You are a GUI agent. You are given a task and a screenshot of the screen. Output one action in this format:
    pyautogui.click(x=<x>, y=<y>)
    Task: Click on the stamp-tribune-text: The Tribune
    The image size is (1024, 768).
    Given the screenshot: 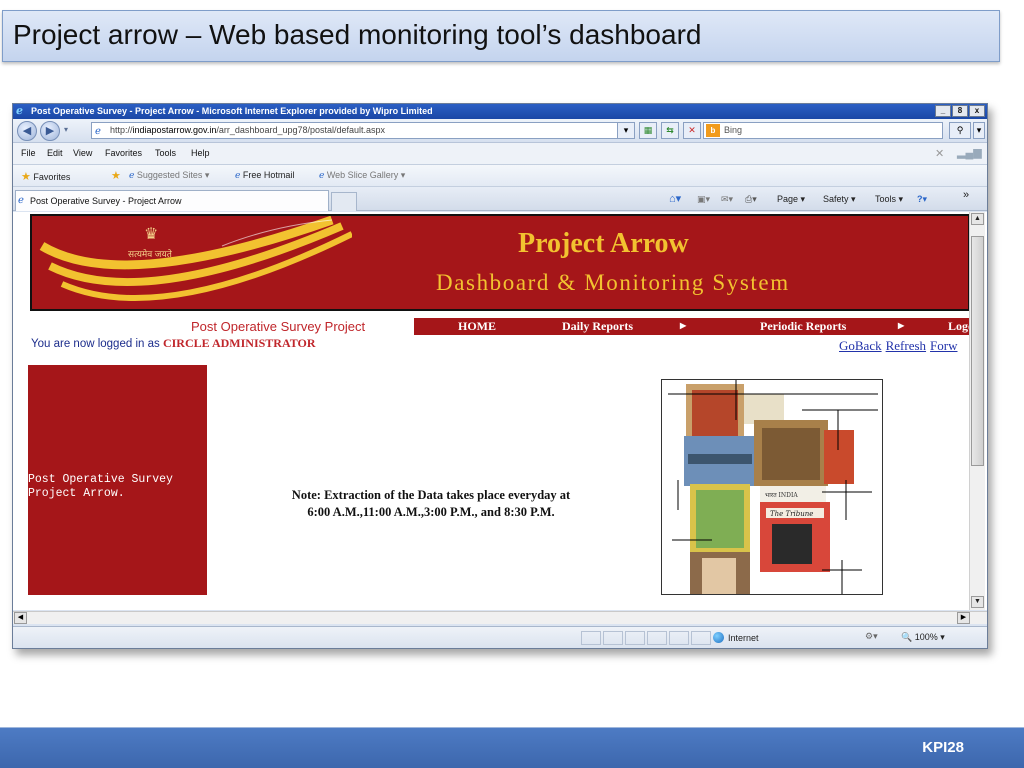 What is the action you would take?
    pyautogui.click(x=791, y=514)
    